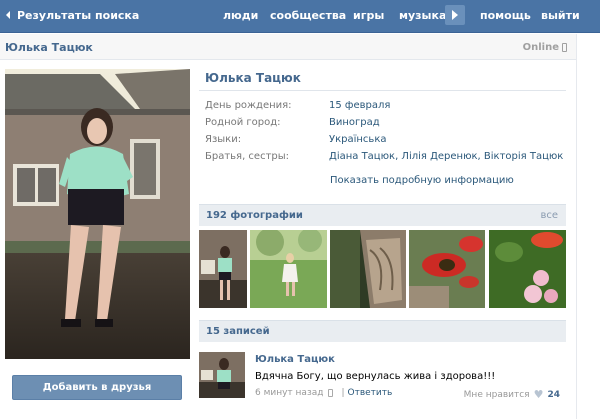 The image size is (600, 419). Describe the element at coordinates (97, 387) in the screenshot. I see `add-friend-button: Добавить в друзья` at that location.